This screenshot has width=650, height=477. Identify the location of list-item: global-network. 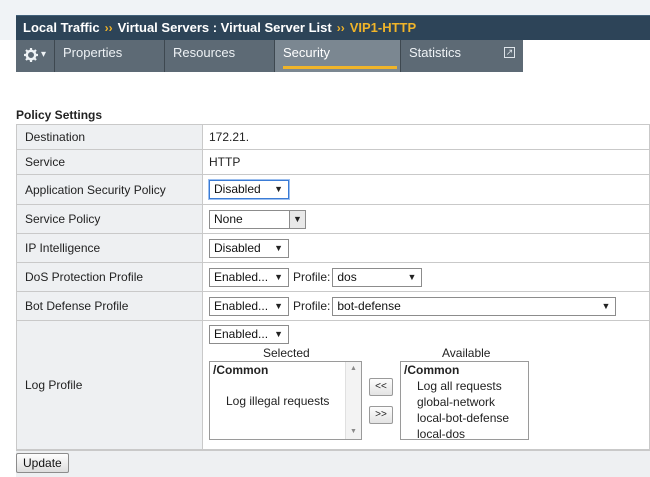
(464, 402).